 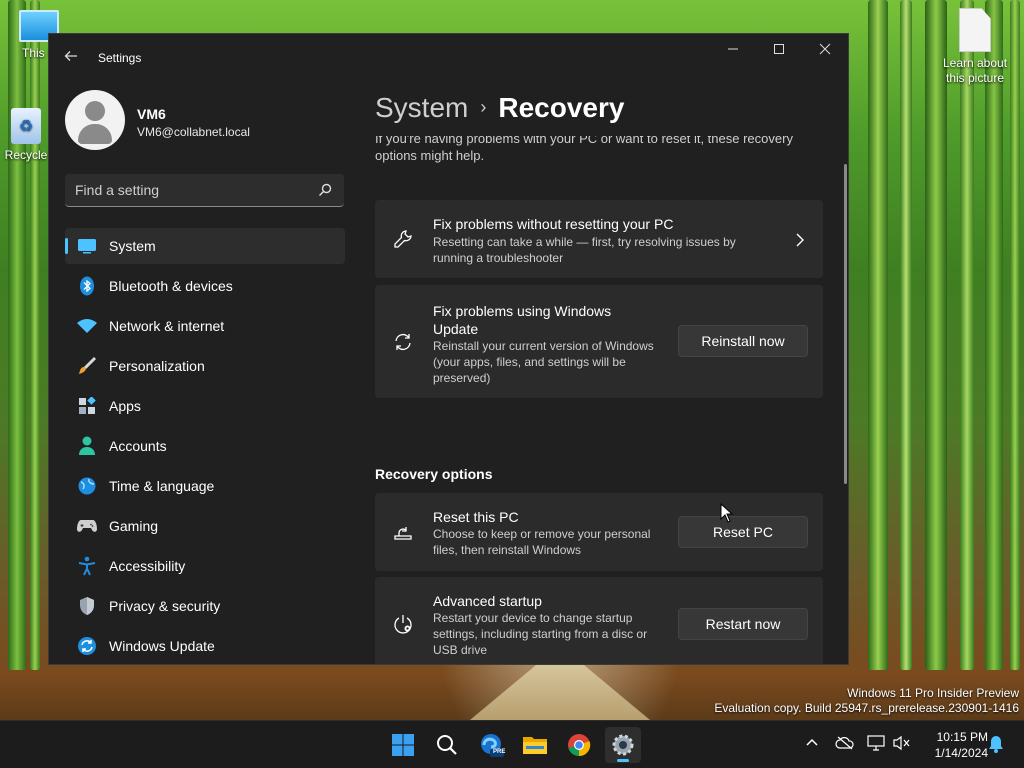 I want to click on close-button, so click(x=825, y=50).